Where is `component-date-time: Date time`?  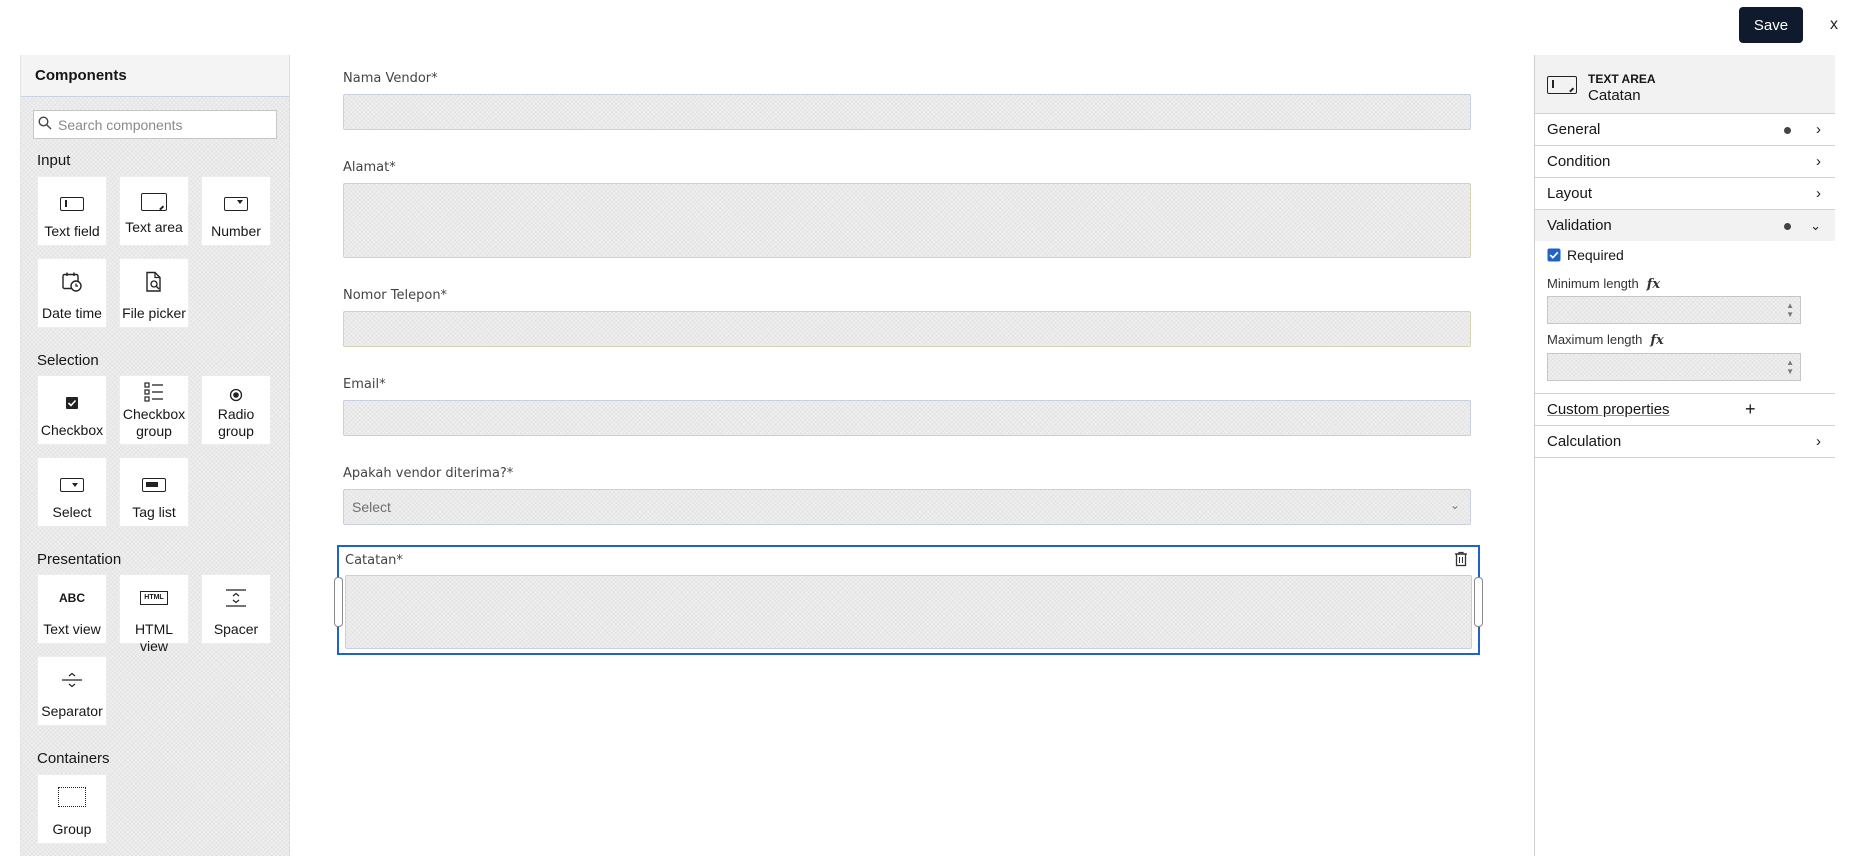
component-date-time: Date time is located at coordinates (72, 293).